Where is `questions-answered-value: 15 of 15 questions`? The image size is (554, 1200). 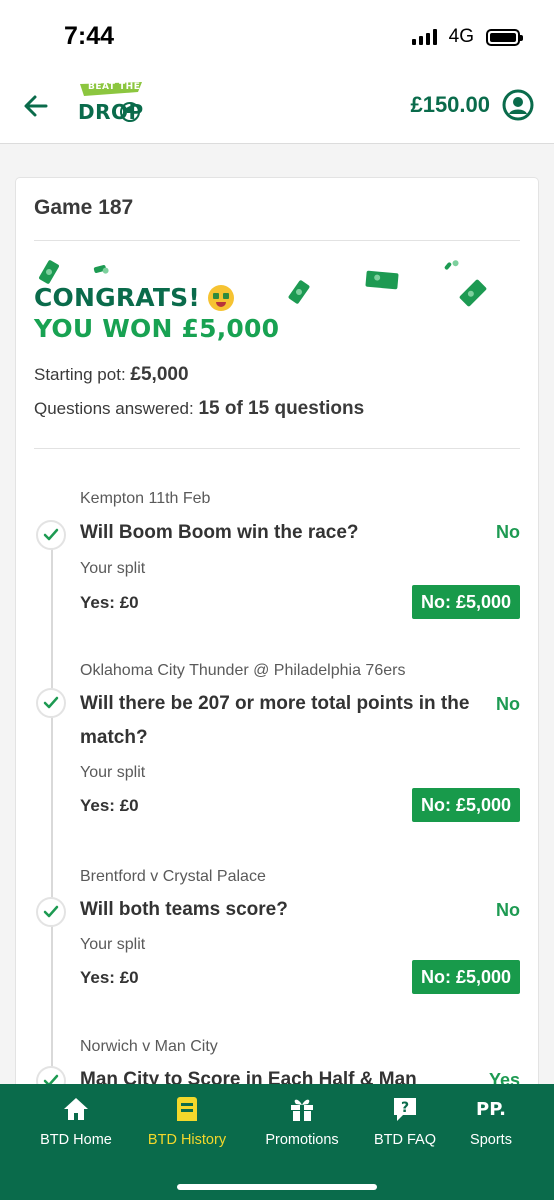 questions-answered-value: 15 of 15 questions is located at coordinates (281, 408).